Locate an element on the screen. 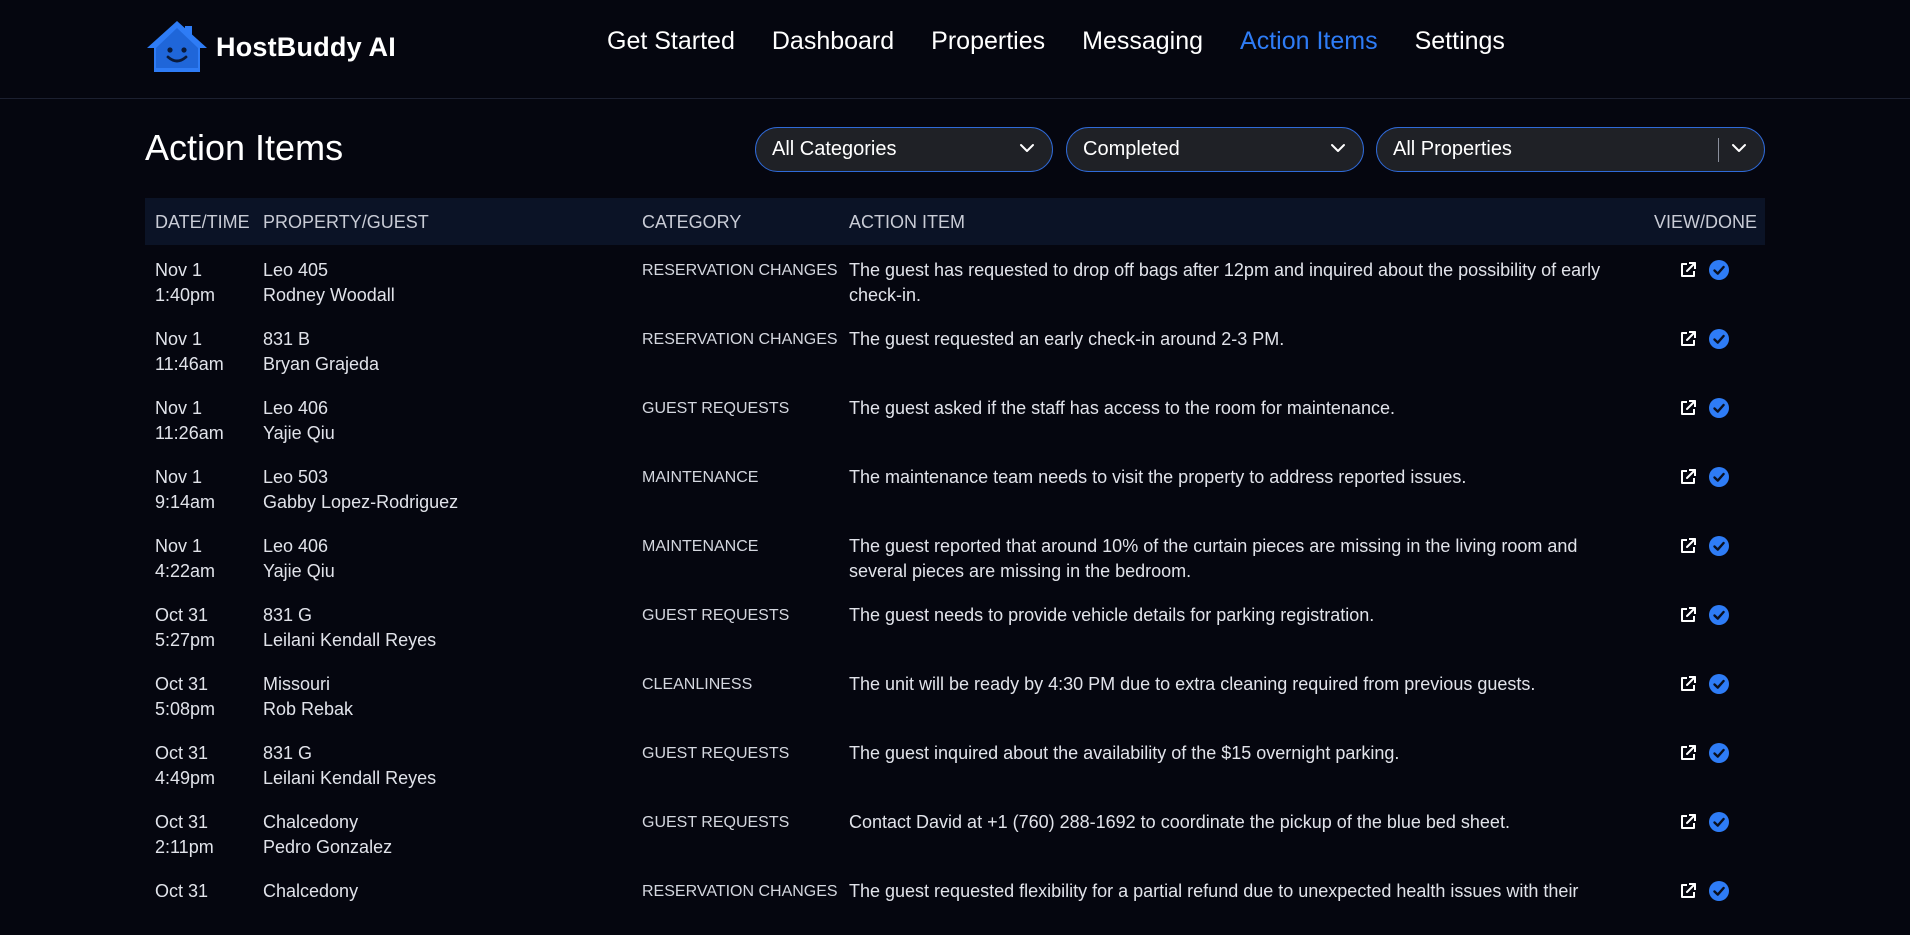 This screenshot has width=1910, height=935. nav-settings: Settings is located at coordinates (1460, 41).